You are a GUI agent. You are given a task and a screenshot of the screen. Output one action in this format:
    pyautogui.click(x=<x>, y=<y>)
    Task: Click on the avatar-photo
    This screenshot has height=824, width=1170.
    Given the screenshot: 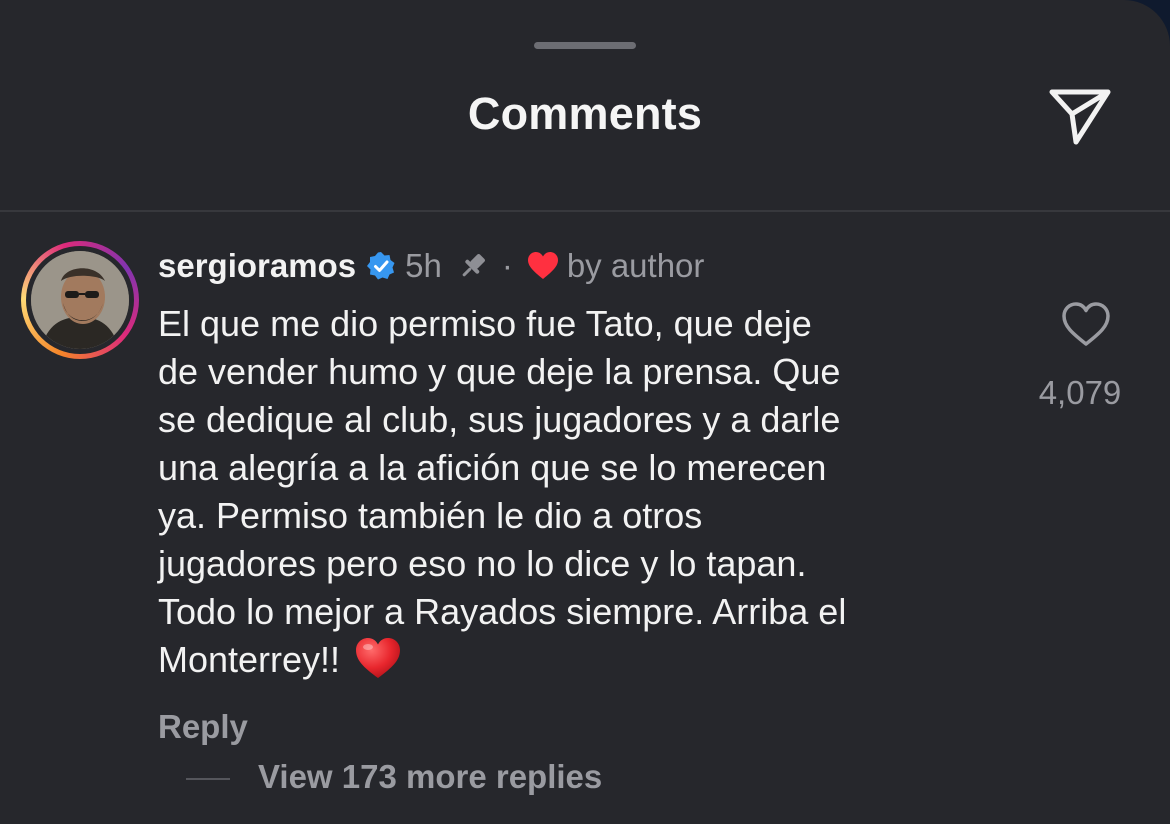 What is the action you would take?
    pyautogui.click(x=80, y=300)
    